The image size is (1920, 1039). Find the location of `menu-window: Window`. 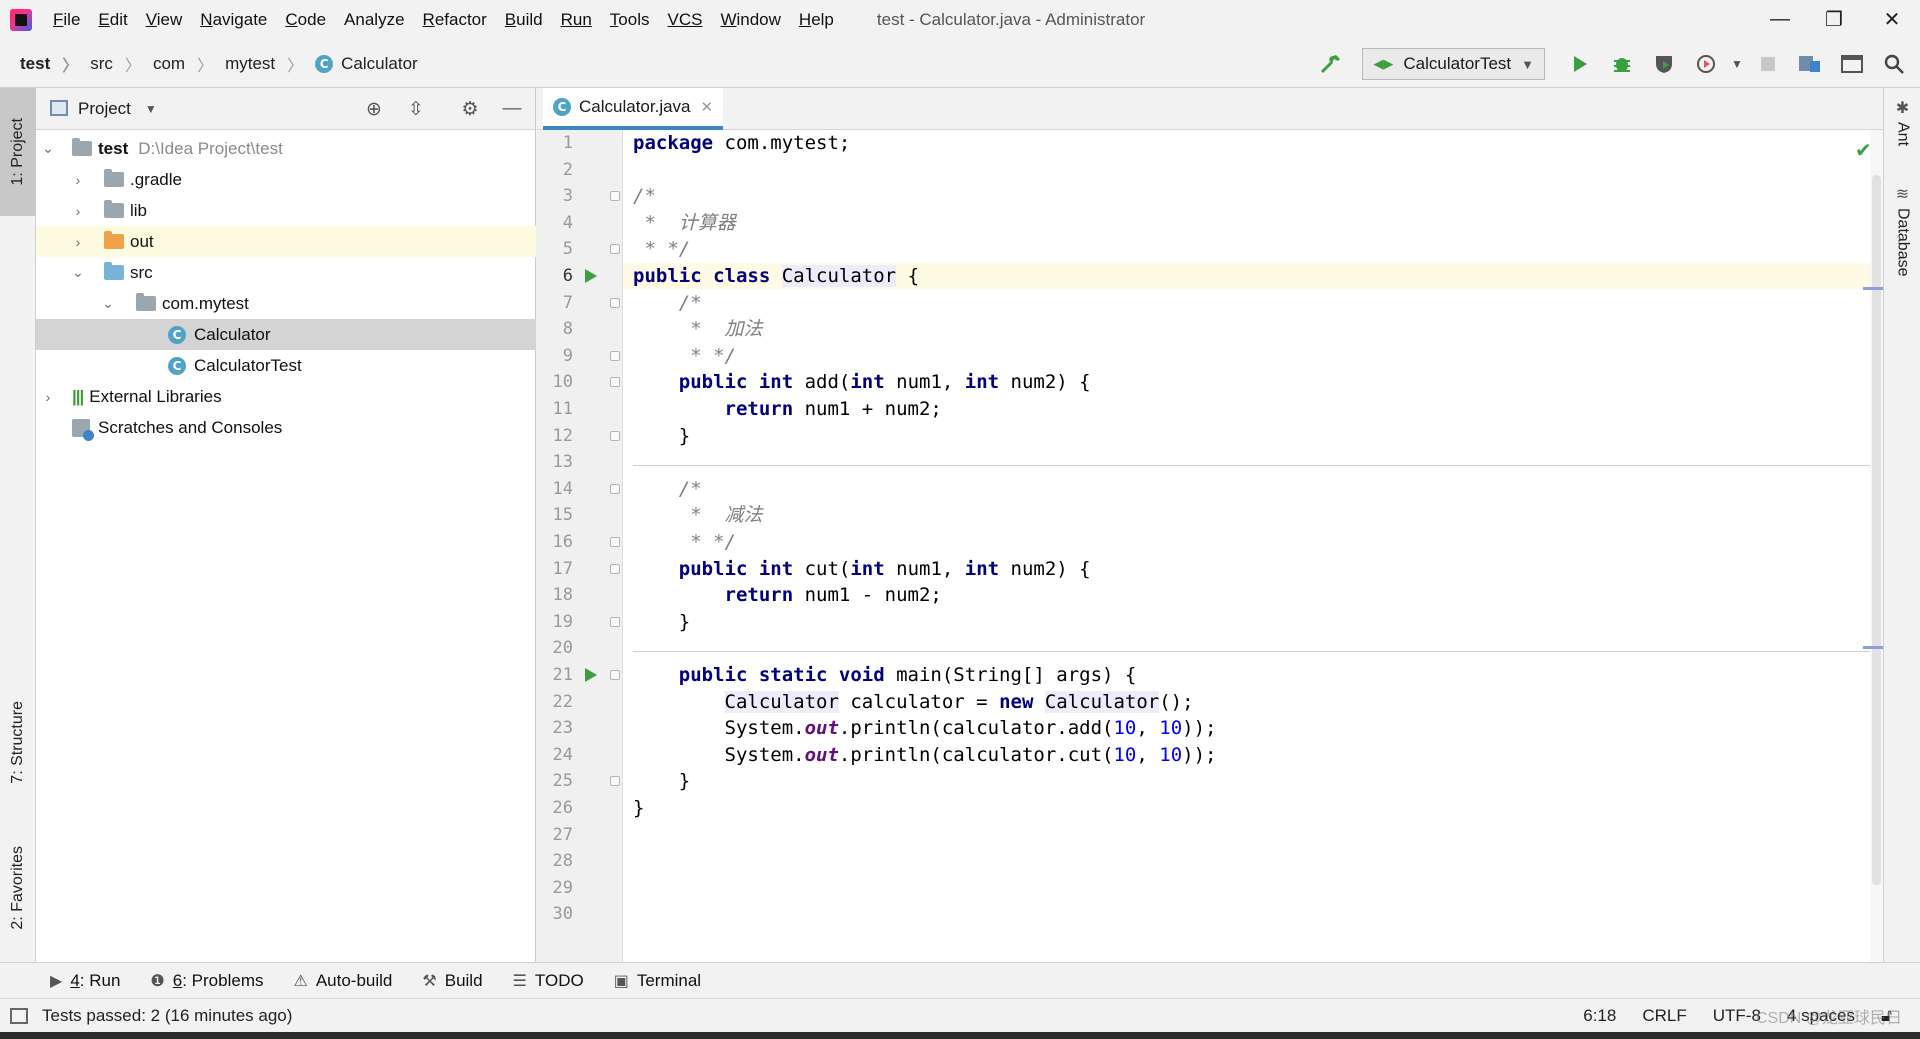

menu-window: Window is located at coordinates (750, 20).